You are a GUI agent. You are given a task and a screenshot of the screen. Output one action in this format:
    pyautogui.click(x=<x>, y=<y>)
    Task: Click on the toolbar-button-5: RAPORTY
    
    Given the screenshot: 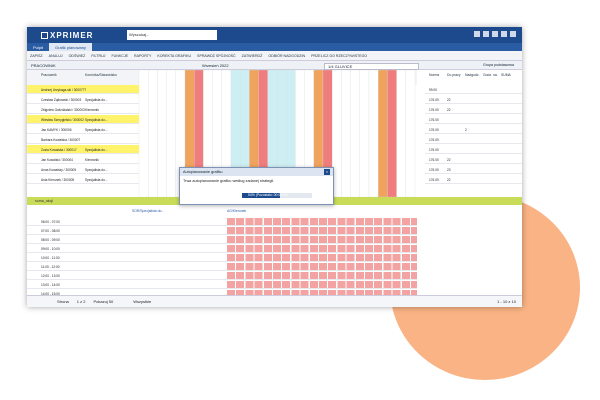 What is the action you would take?
    pyautogui.click(x=142, y=56)
    